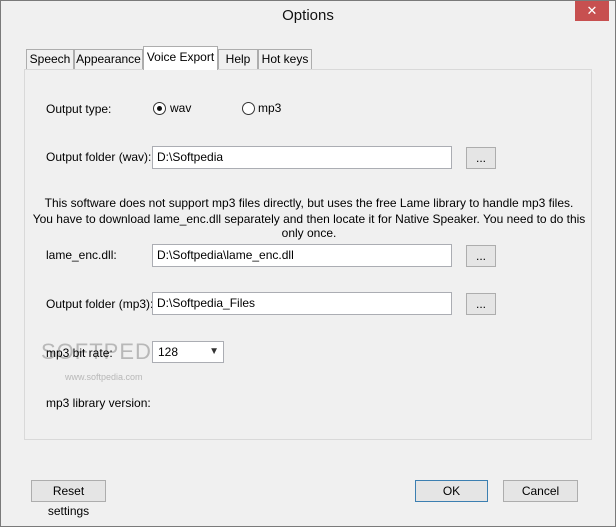 The image size is (616, 527). I want to click on wav-radio, so click(159, 108).